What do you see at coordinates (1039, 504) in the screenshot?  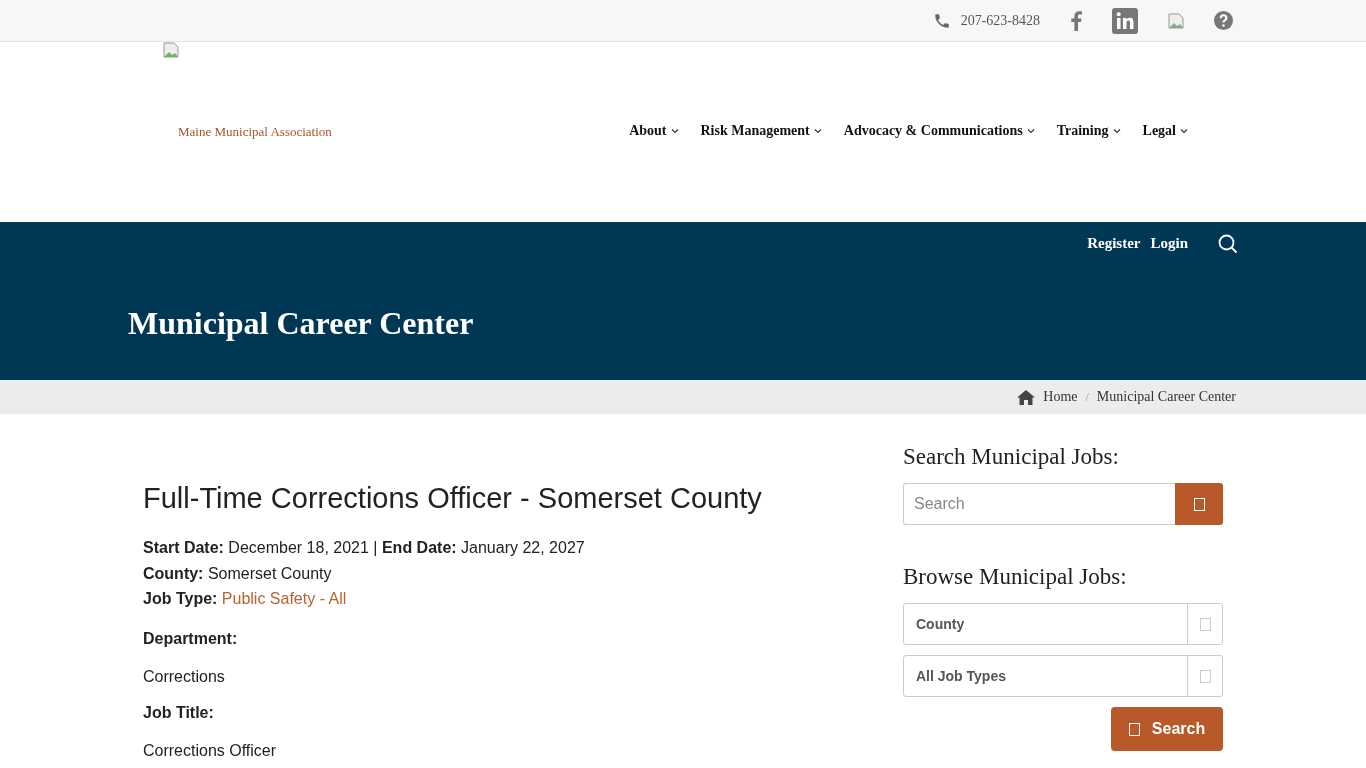 I see `search-field: Search` at bounding box center [1039, 504].